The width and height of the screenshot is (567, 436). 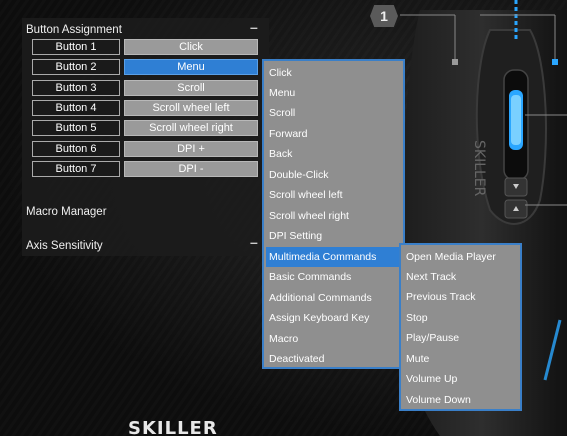 What do you see at coordinates (461, 359) in the screenshot?
I see `submenu-item-mute: Mute` at bounding box center [461, 359].